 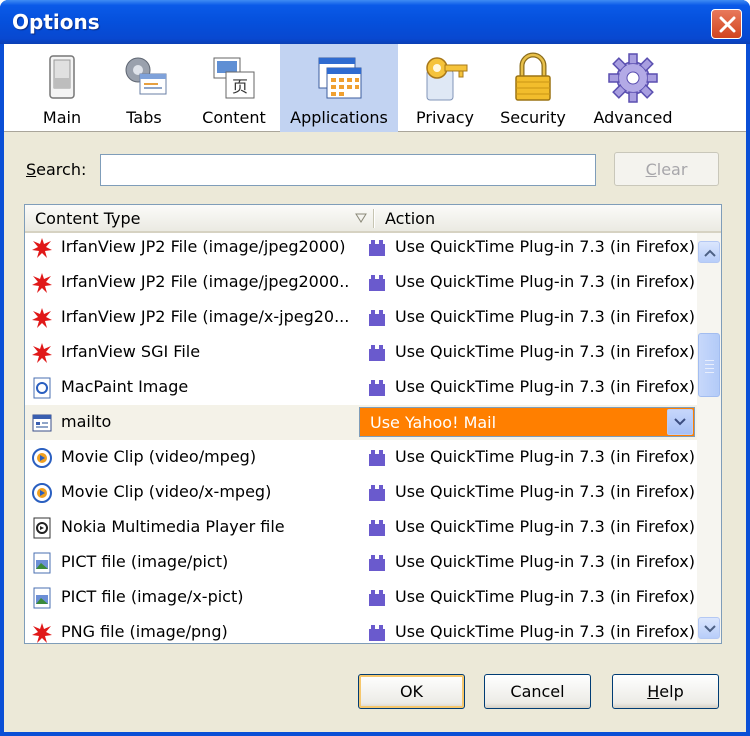 What do you see at coordinates (234, 117) in the screenshot?
I see `tab-content-label: Content` at bounding box center [234, 117].